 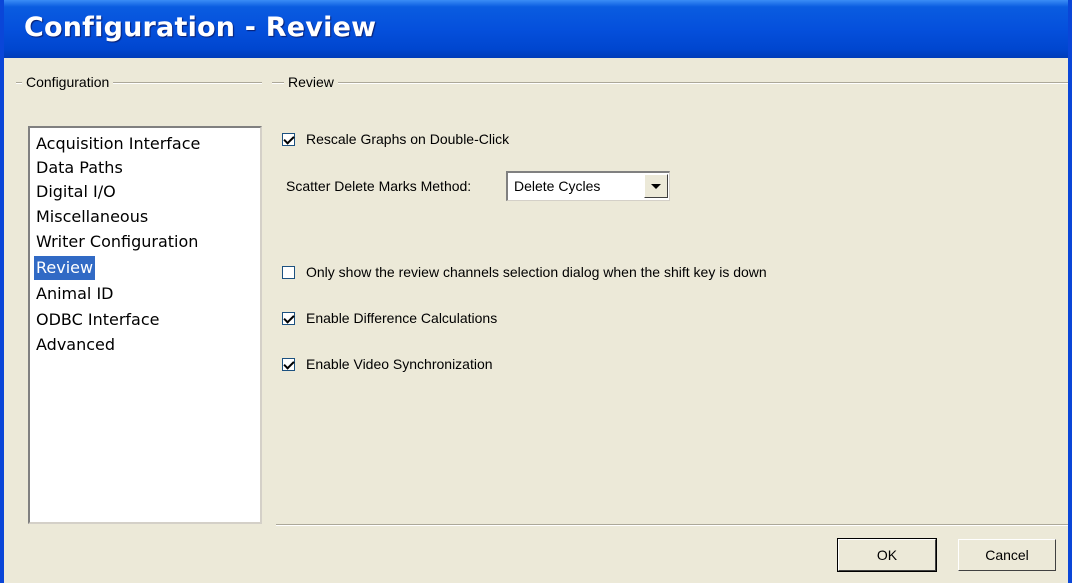 What do you see at coordinates (311, 82) in the screenshot?
I see `review-group-label: Review` at bounding box center [311, 82].